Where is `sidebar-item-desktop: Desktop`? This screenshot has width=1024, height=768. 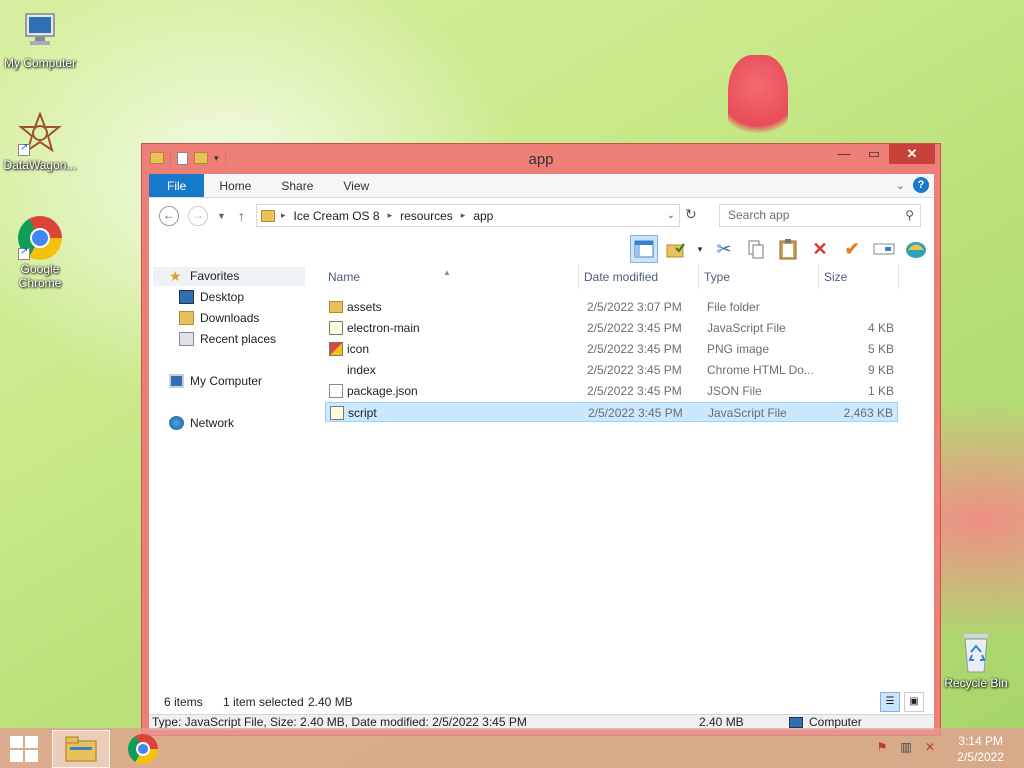
sidebar-item-desktop: Desktop is located at coordinates (211, 297).